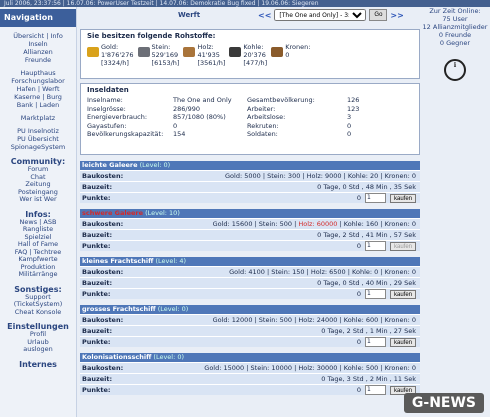 Image resolution: width=490 pixels, height=417 pixels. I want to click on cost-item: Kohle: 500, so click(361, 368).